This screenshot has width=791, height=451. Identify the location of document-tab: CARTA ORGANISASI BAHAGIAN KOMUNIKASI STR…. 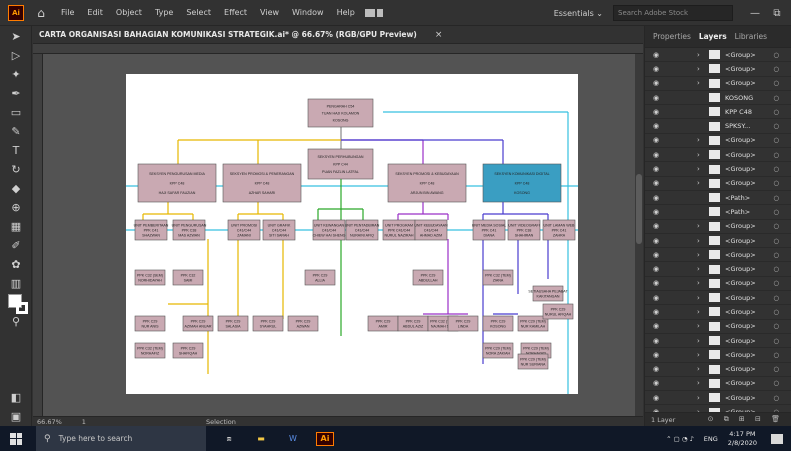
(338, 35).